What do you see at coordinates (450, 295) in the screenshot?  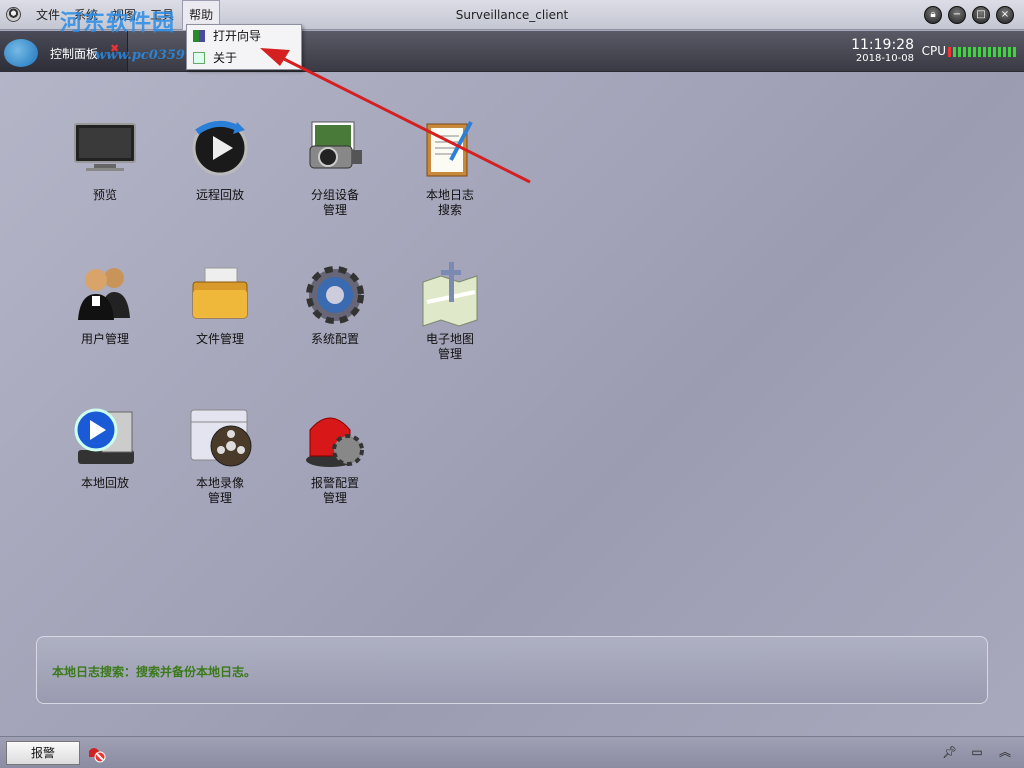 I see `map-icon` at bounding box center [450, 295].